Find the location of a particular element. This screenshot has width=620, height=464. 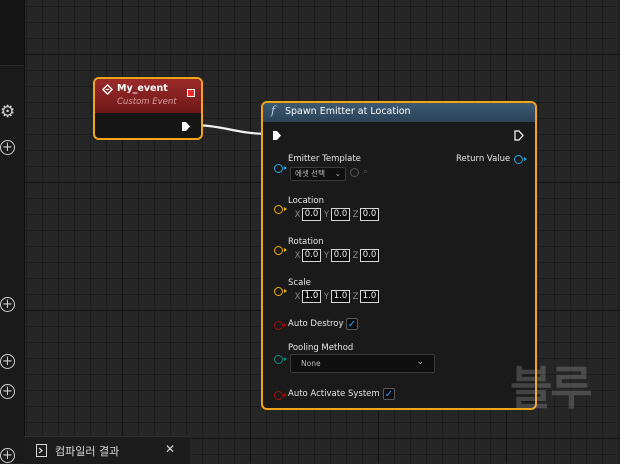

custom-event-node: My_event Custom Event is located at coordinates (148, 108).